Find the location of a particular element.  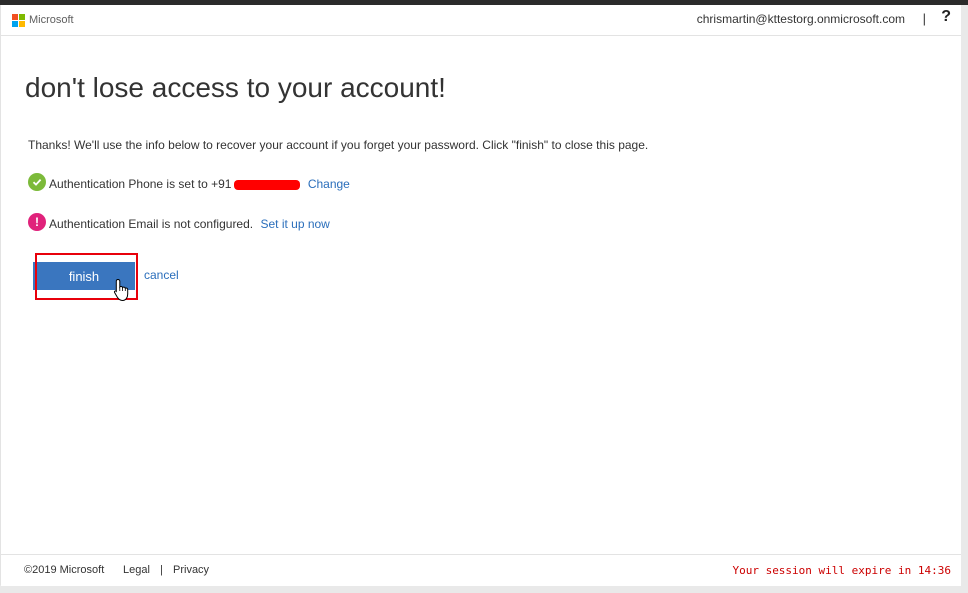

checkmark-circle-icon is located at coordinates (37, 182).